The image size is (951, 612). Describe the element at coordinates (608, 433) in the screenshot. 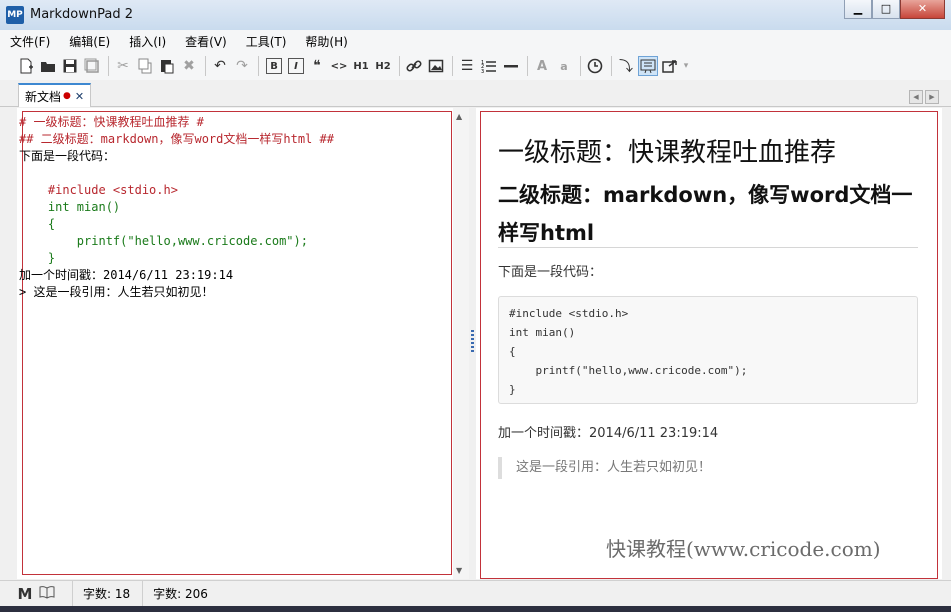

I see `preview-timestamp: 加一个时间戳：2014/6/11 23:19:14` at that location.